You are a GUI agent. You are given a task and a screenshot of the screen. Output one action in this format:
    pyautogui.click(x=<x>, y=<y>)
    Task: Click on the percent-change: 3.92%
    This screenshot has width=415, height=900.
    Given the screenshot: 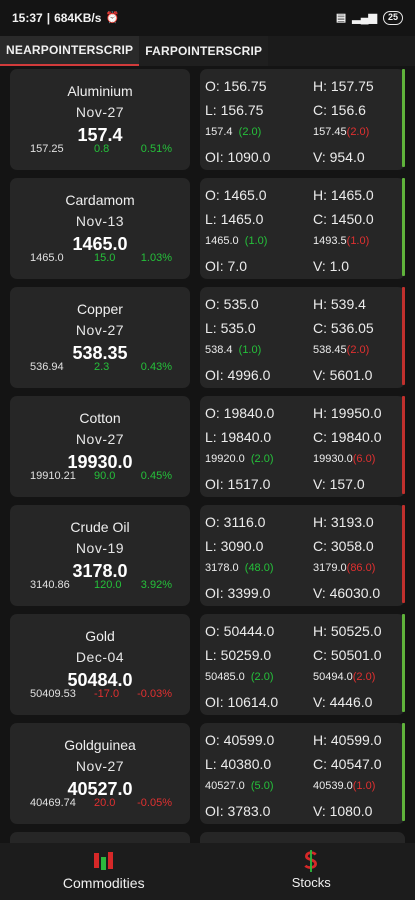 What is the action you would take?
    pyautogui.click(x=156, y=585)
    